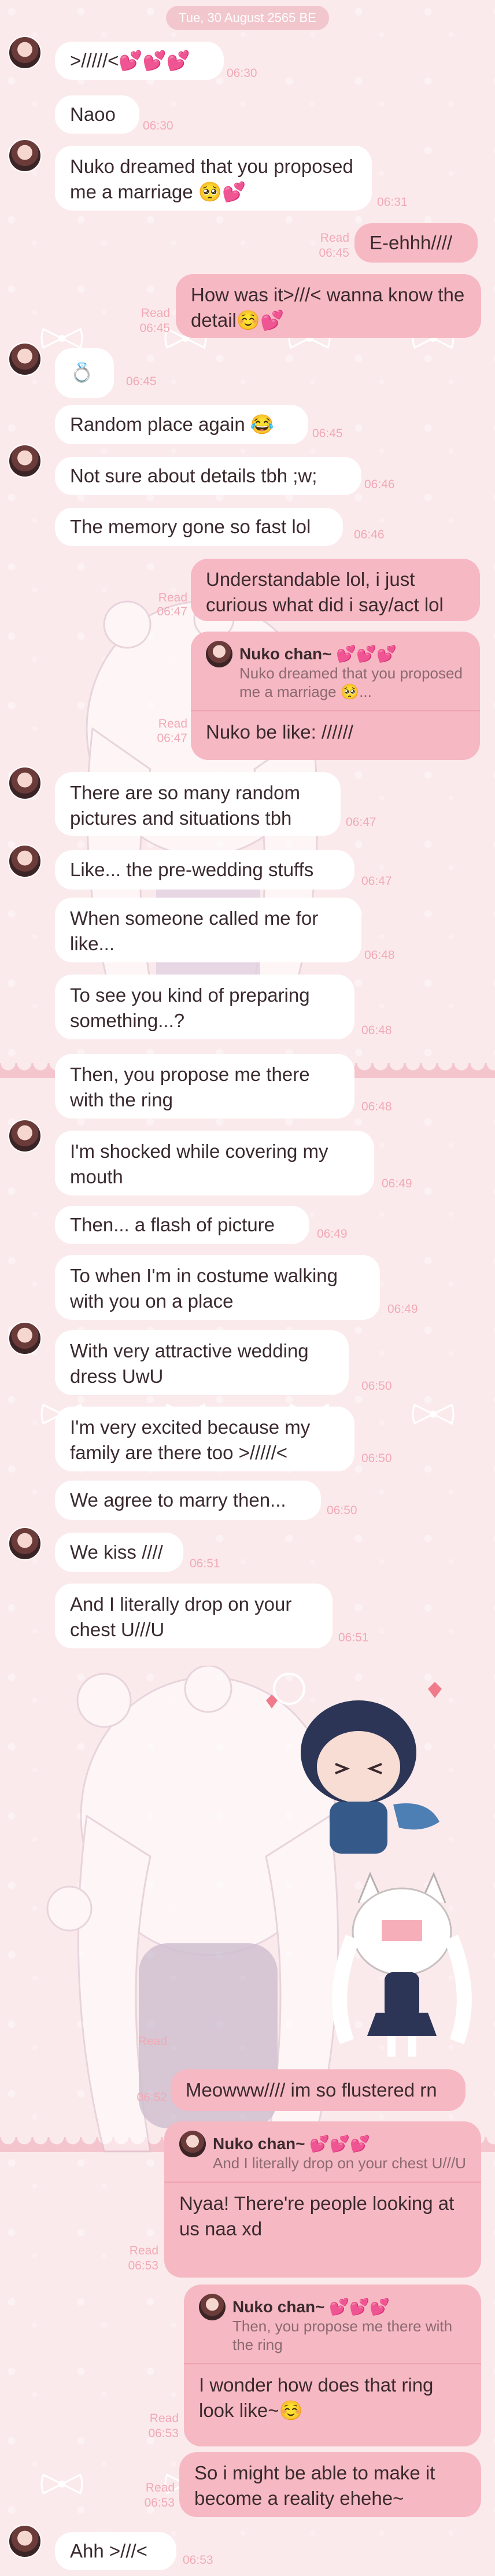 The height and width of the screenshot is (2576, 495). What do you see at coordinates (392, 202) in the screenshot?
I see `message-time: 06:31` at bounding box center [392, 202].